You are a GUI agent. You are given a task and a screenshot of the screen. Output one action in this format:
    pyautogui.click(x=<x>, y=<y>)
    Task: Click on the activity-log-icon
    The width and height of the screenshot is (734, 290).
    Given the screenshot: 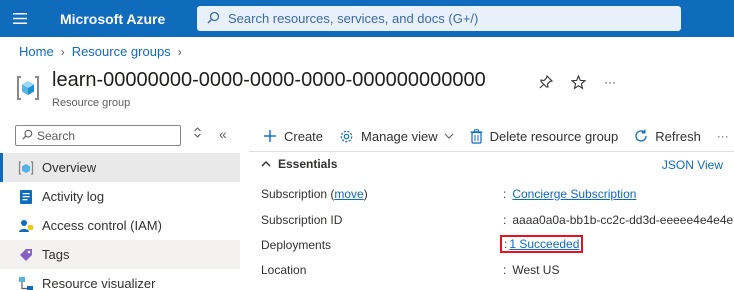 What is the action you would take?
    pyautogui.click(x=26, y=197)
    